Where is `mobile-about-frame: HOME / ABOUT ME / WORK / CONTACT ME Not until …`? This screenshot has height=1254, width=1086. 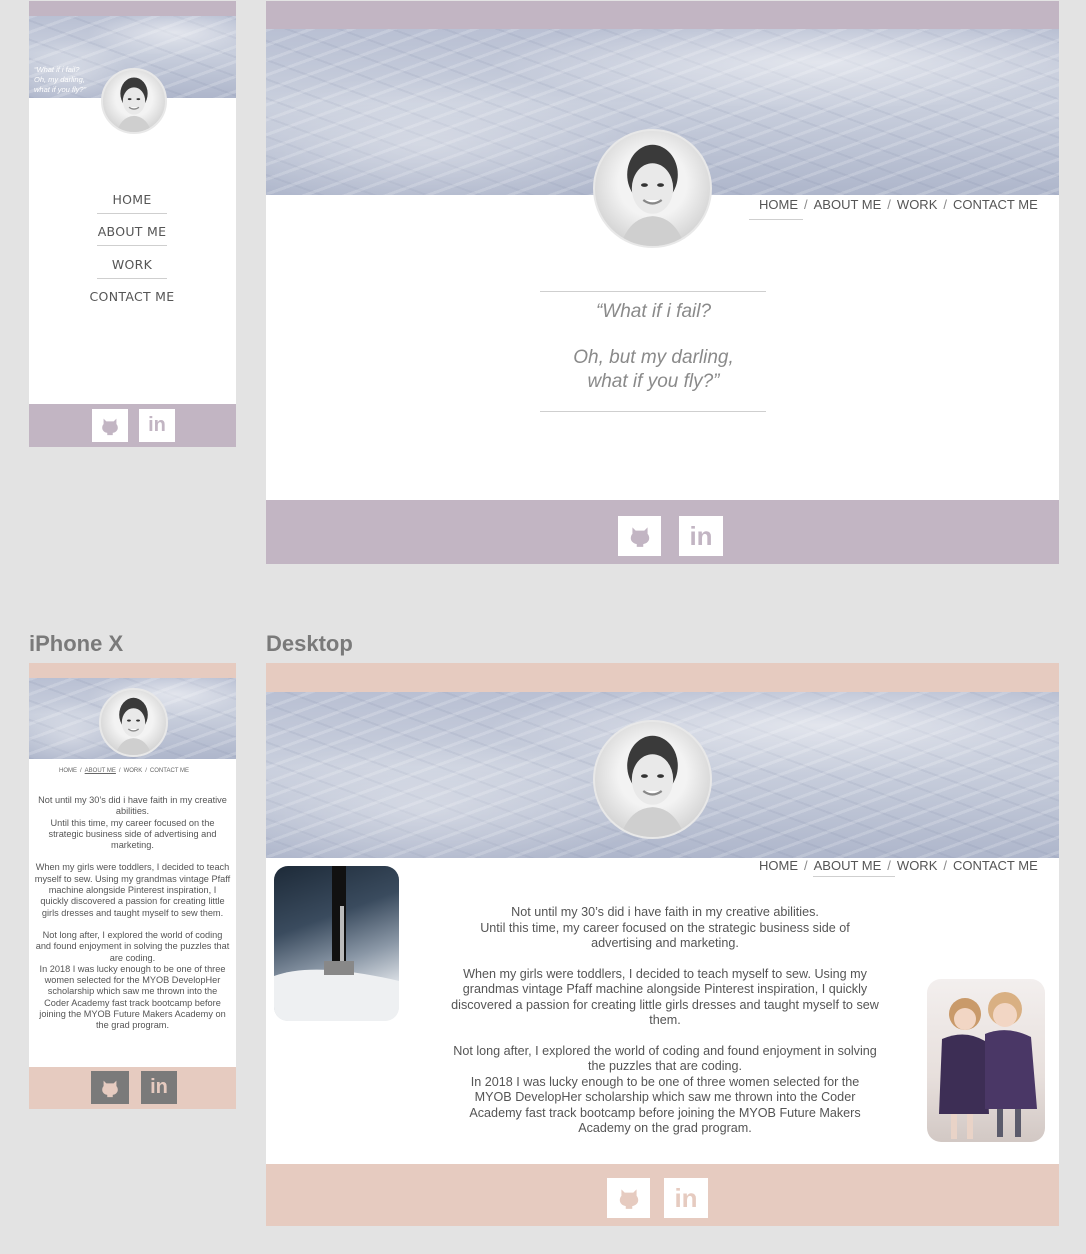 mobile-about-frame: HOME / ABOUT ME / WORK / CONTACT ME Not until … is located at coordinates (132, 886).